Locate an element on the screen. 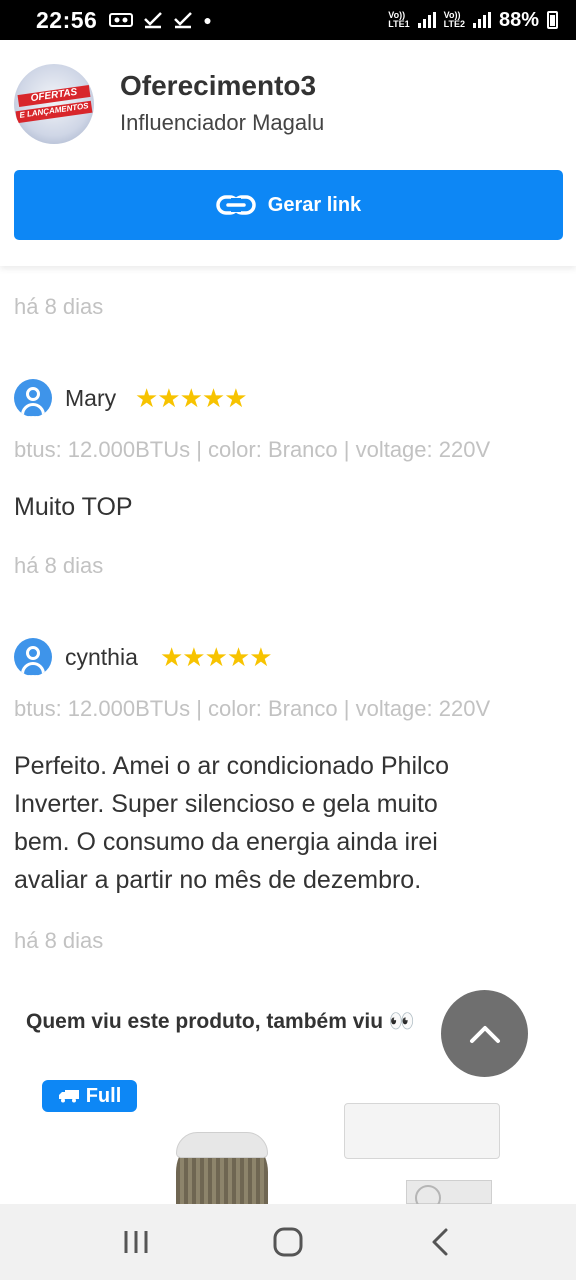 The height and width of the screenshot is (1280, 576). recent-apps-button is located at coordinates (136, 1242).